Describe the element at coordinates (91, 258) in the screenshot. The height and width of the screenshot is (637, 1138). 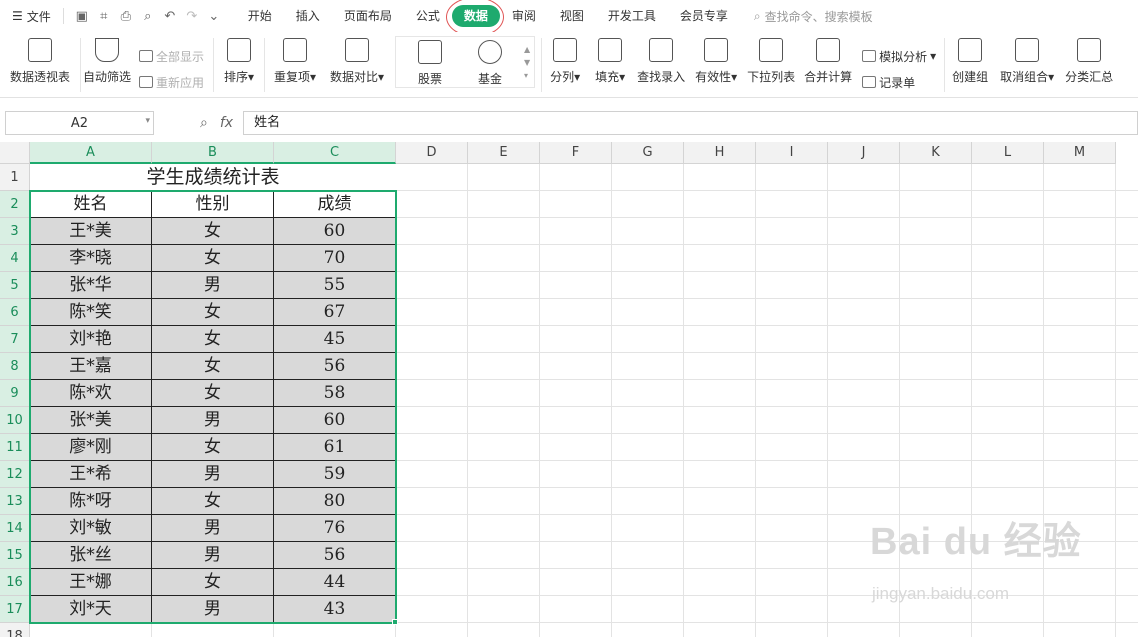
I see `table-cell: 李*晓` at that location.